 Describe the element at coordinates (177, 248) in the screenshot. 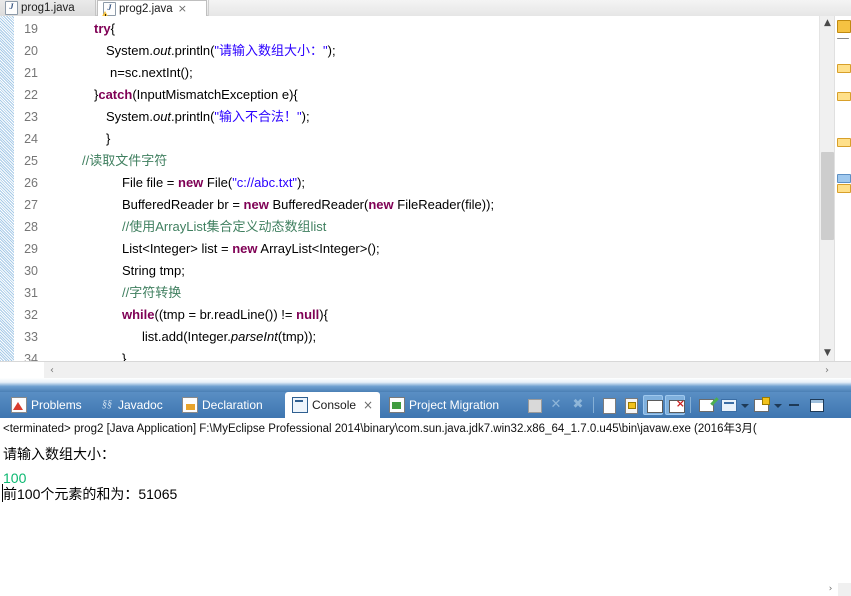

I see `code-token: List<Integer> list =` at that location.